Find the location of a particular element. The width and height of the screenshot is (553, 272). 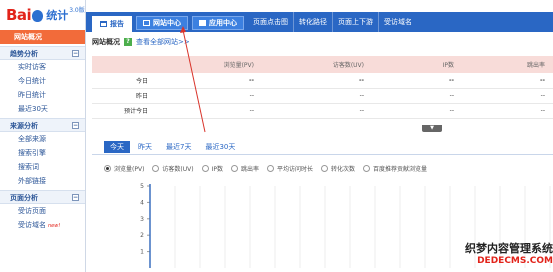

logo-brand-bai: Bai is located at coordinates (19, 15).